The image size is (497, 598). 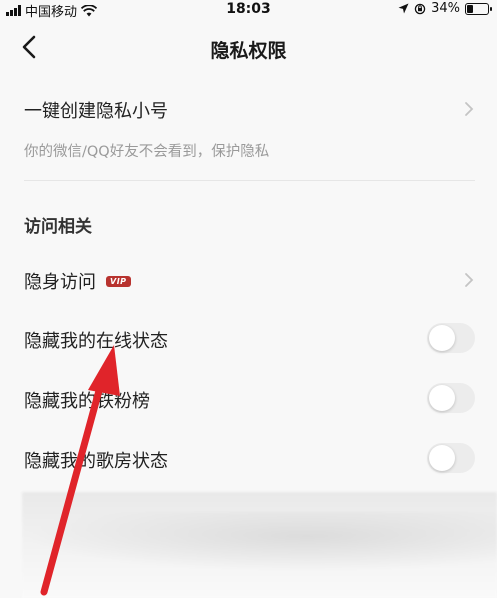 What do you see at coordinates (248, 10) in the screenshot?
I see `status-bar: 中国移动 18:03 34%` at bounding box center [248, 10].